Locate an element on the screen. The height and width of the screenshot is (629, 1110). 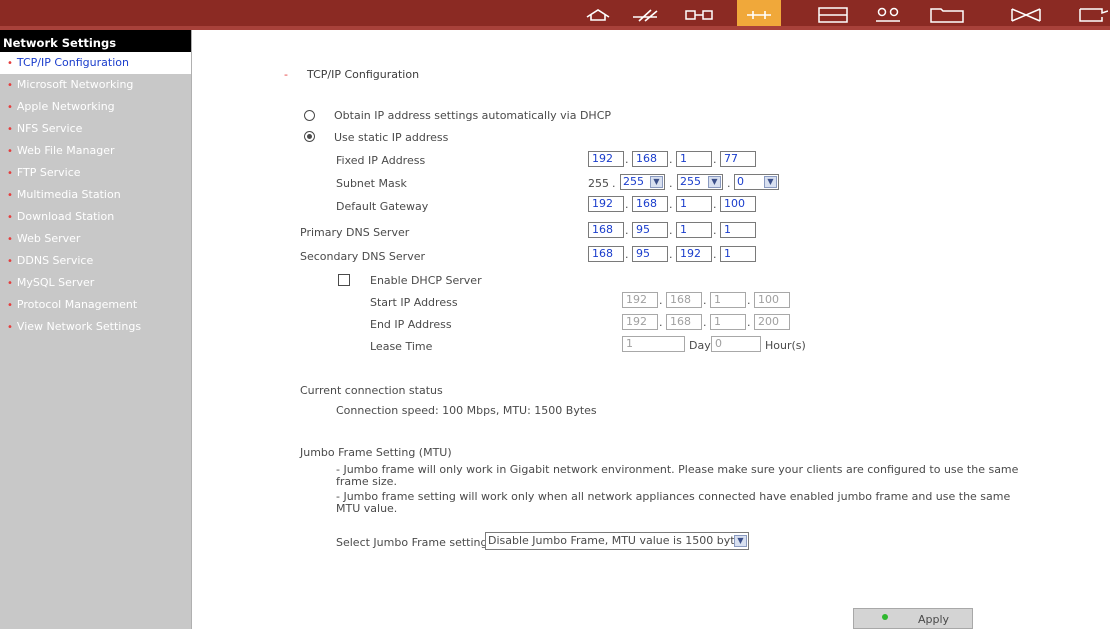
sidebar-item-label: Microsoft Networking is located at coordinates (75, 84).